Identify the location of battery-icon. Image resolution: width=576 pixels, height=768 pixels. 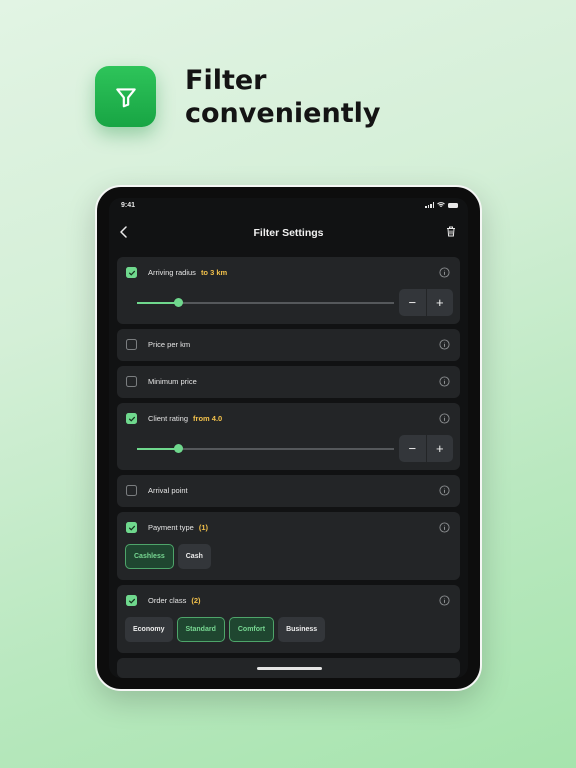
(453, 205).